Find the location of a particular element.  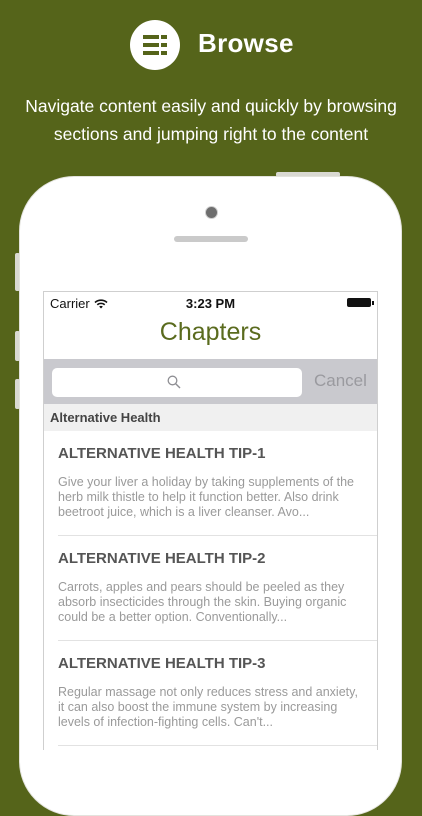

search-field is located at coordinates (177, 382).